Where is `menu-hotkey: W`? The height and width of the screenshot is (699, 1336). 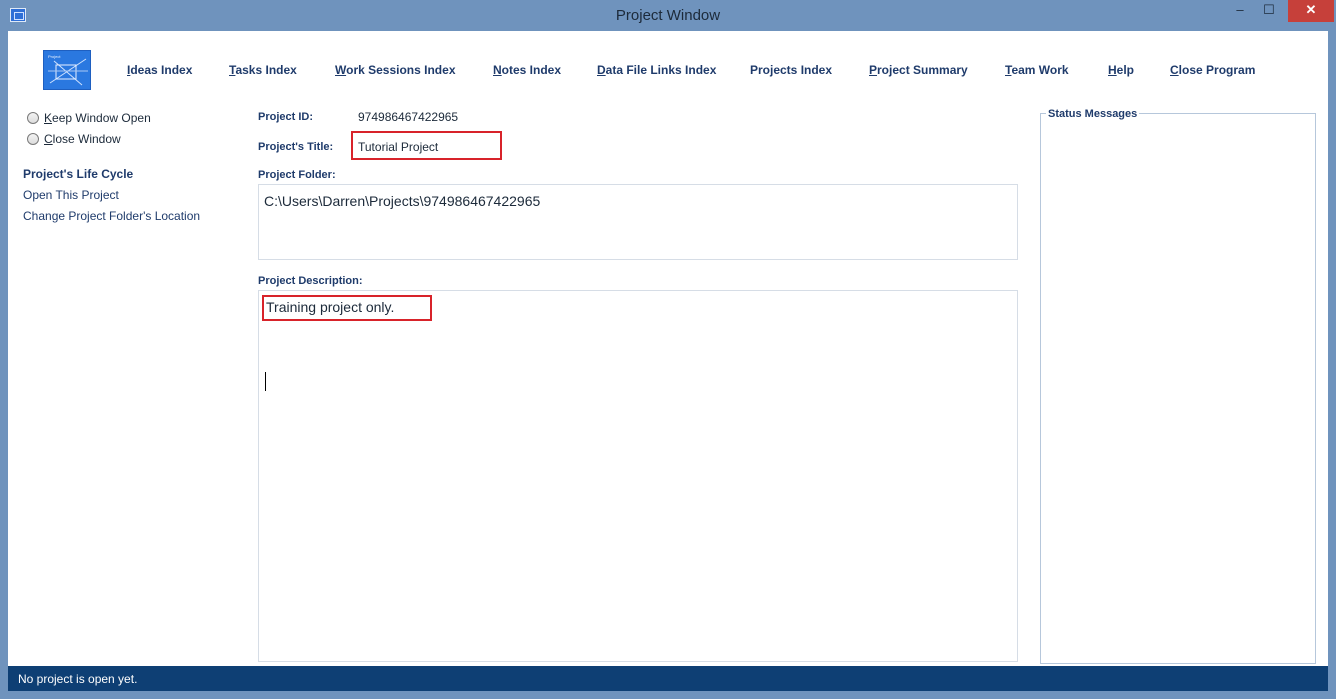
menu-hotkey: W is located at coordinates (341, 70).